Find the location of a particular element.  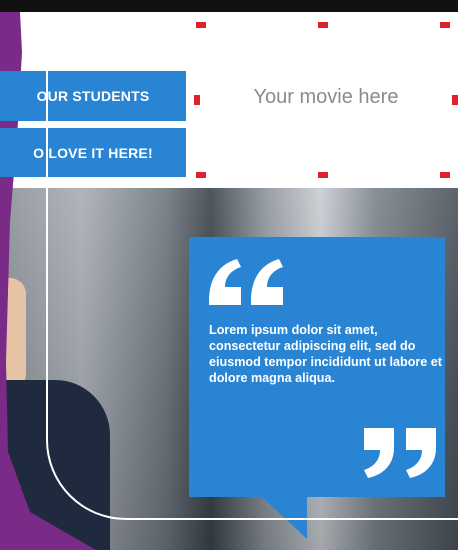

top-bar is located at coordinates (229, 6).